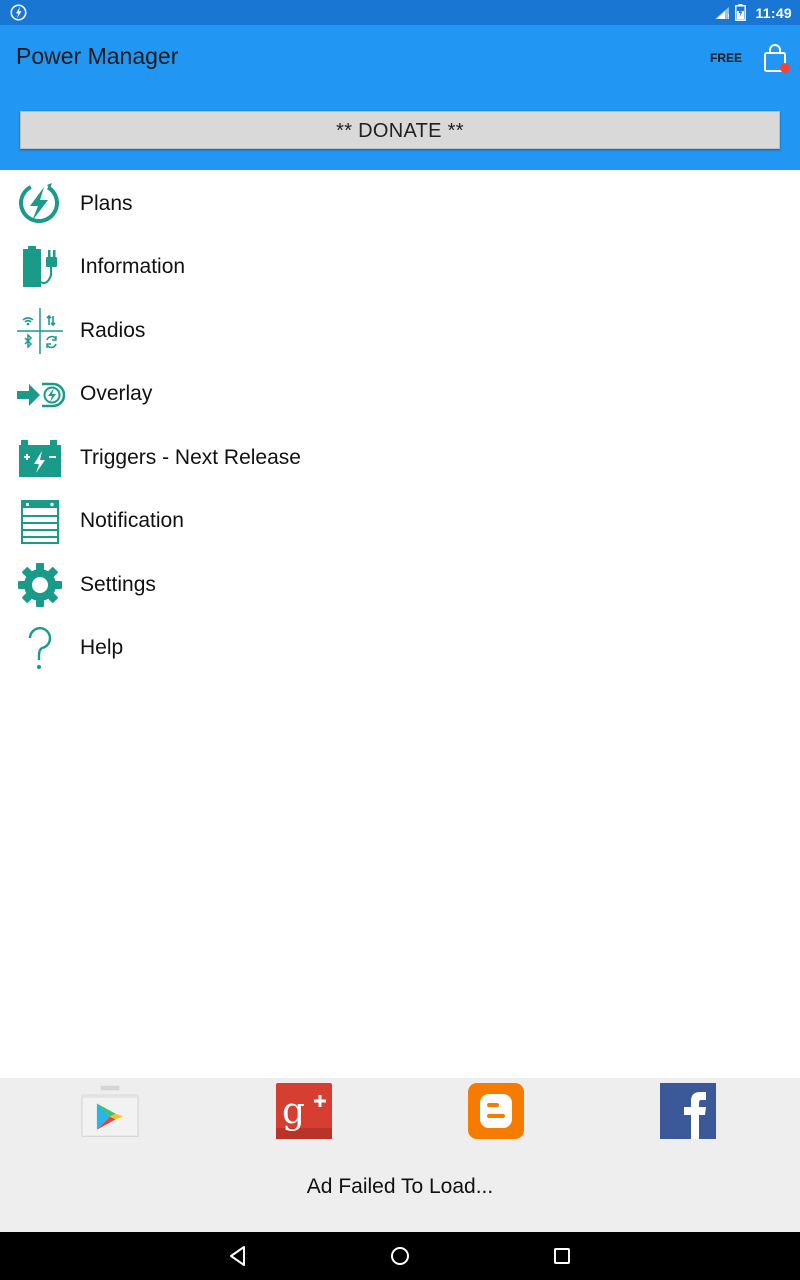 This screenshot has width=800, height=1280. What do you see at coordinates (110, 1111) in the screenshot?
I see `play-store-icon` at bounding box center [110, 1111].